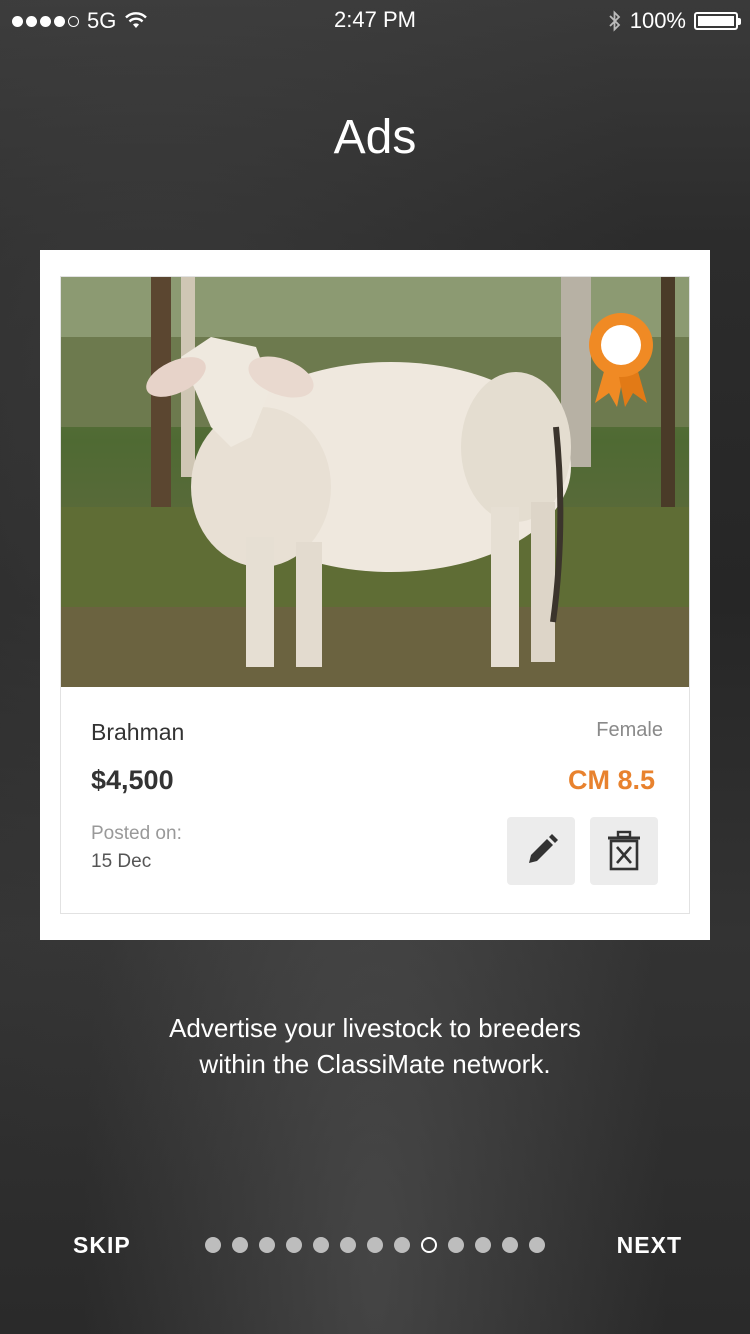  What do you see at coordinates (375, 20) in the screenshot?
I see `status-bar: 5G 2:47 PM 100%` at bounding box center [375, 20].